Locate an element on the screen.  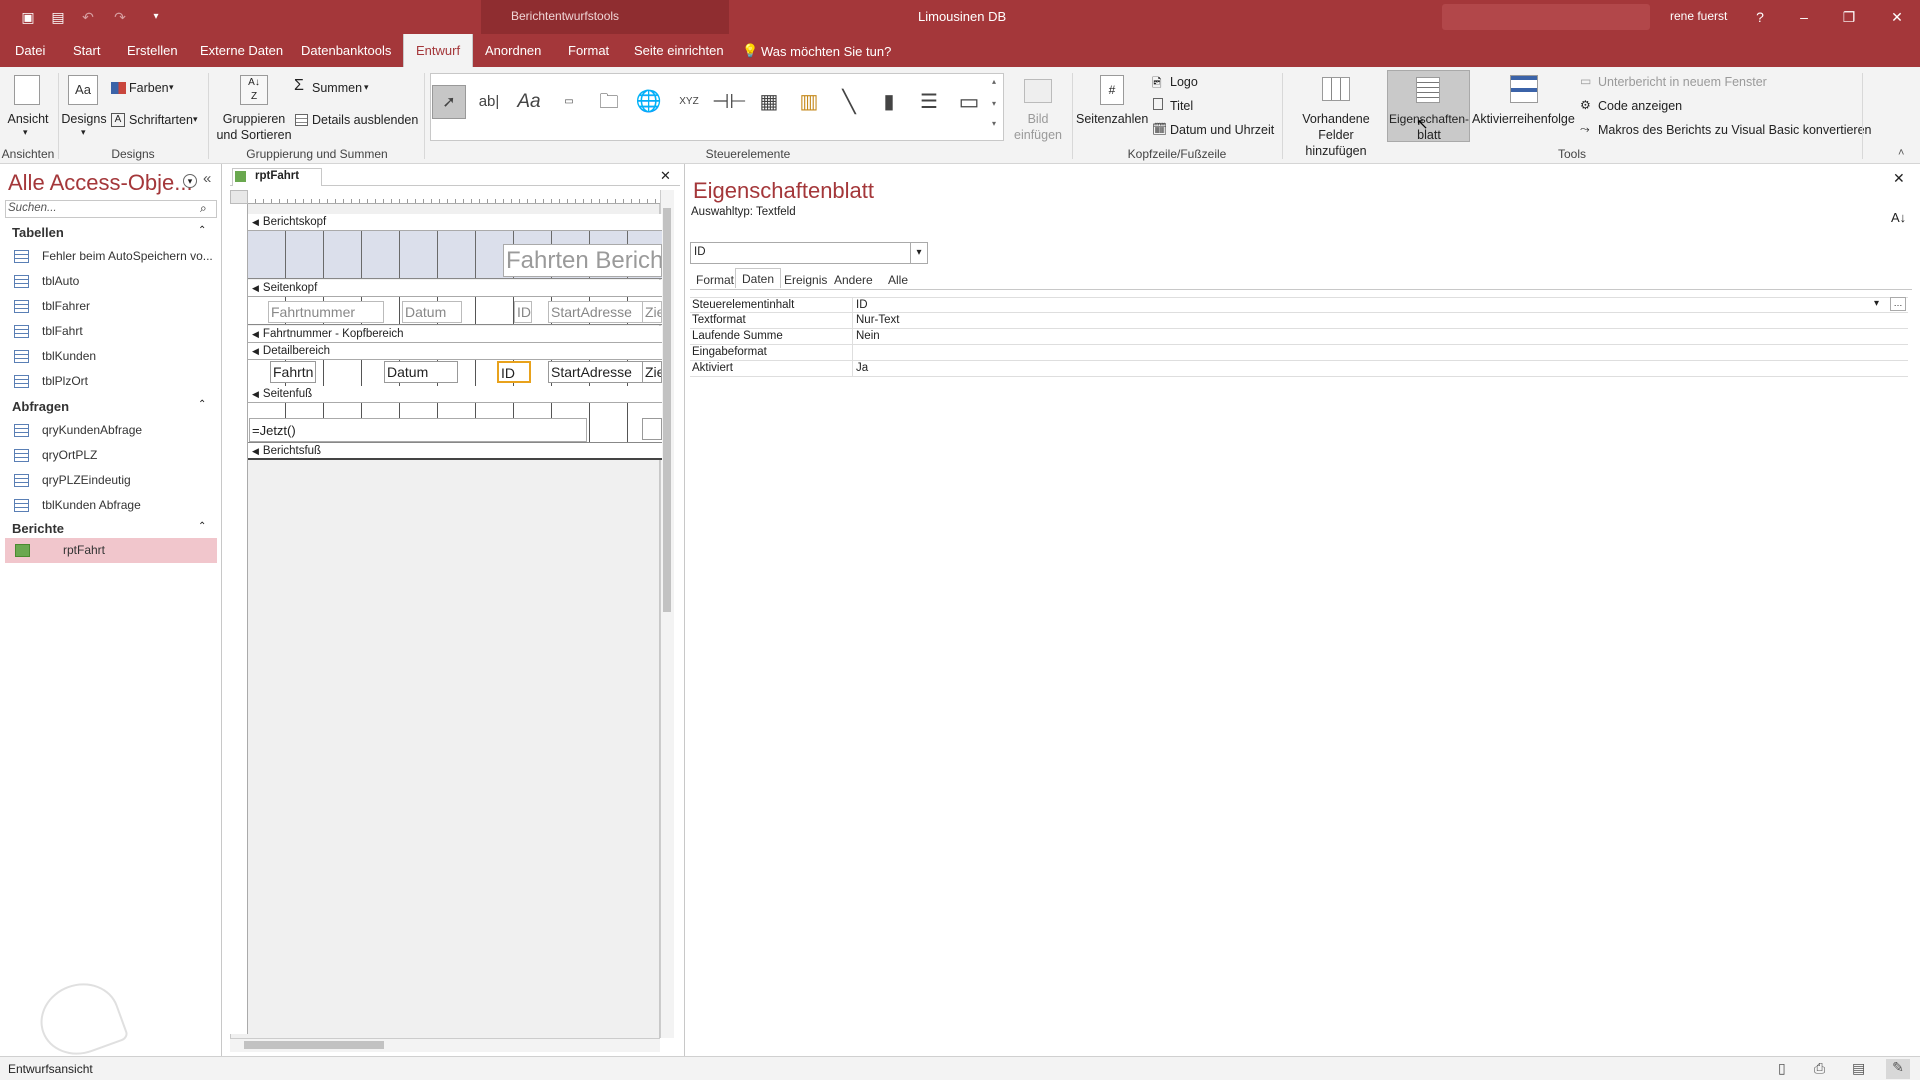
view-code-button: Code anzeigen is located at coordinates (1640, 106).